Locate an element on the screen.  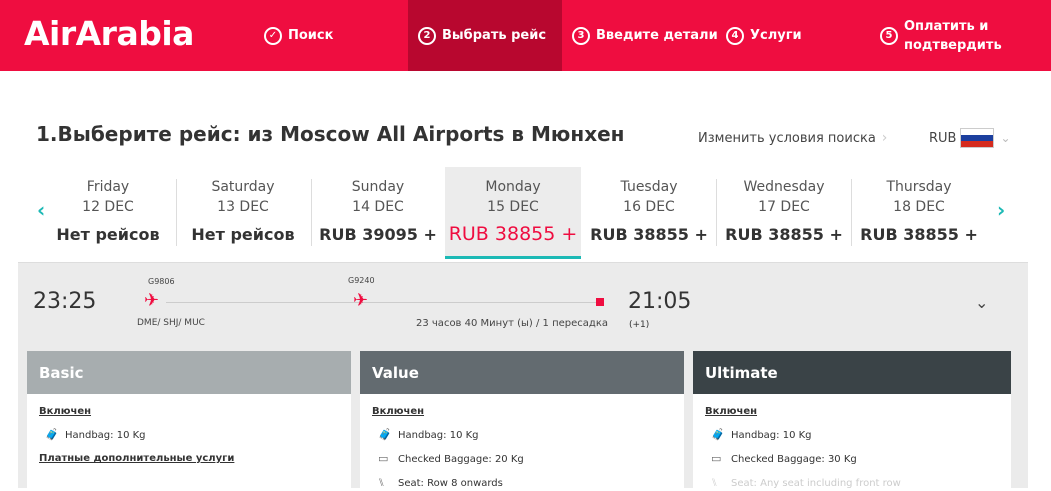
step-number: 3 is located at coordinates (581, 35).